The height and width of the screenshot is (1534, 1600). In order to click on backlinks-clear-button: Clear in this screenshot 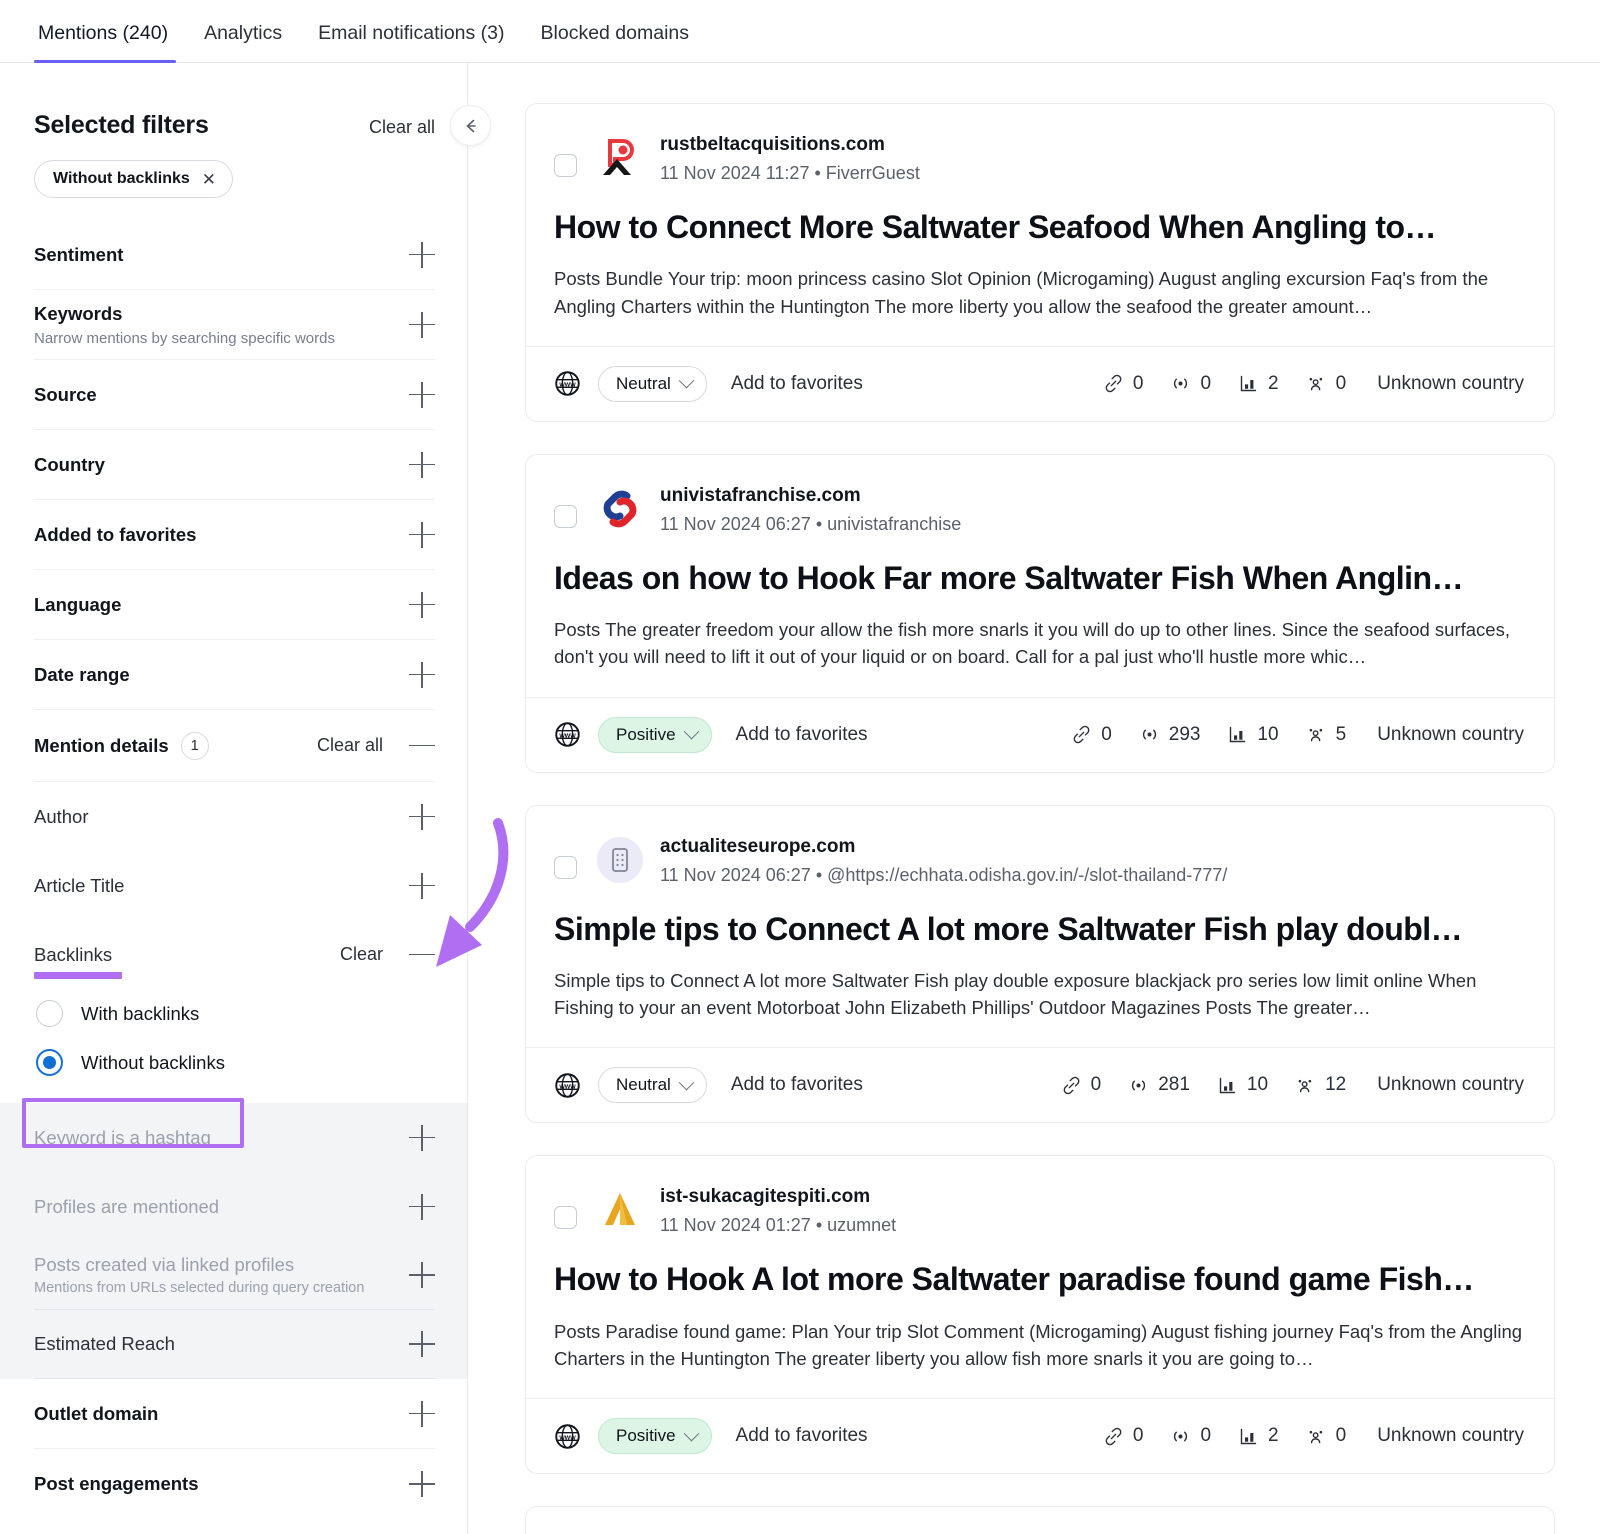, I will do `click(361, 954)`.